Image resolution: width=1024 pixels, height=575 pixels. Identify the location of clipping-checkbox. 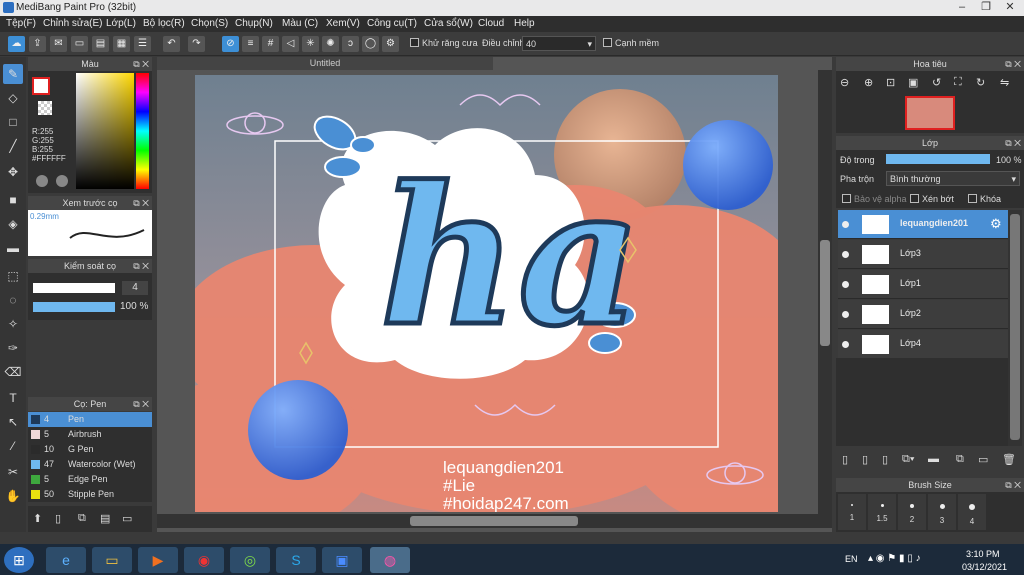
(914, 198).